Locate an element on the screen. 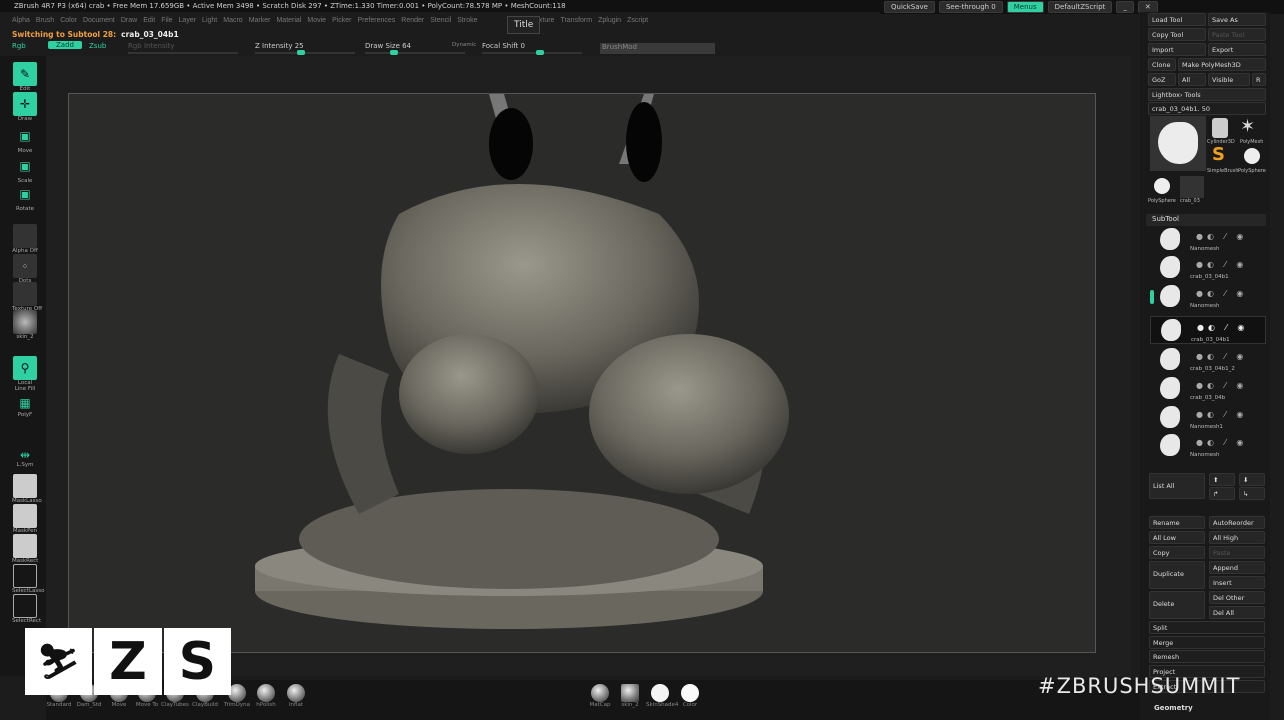 This screenshot has width=1284, height=720. material-matcap: MatCap is located at coordinates (600, 696).